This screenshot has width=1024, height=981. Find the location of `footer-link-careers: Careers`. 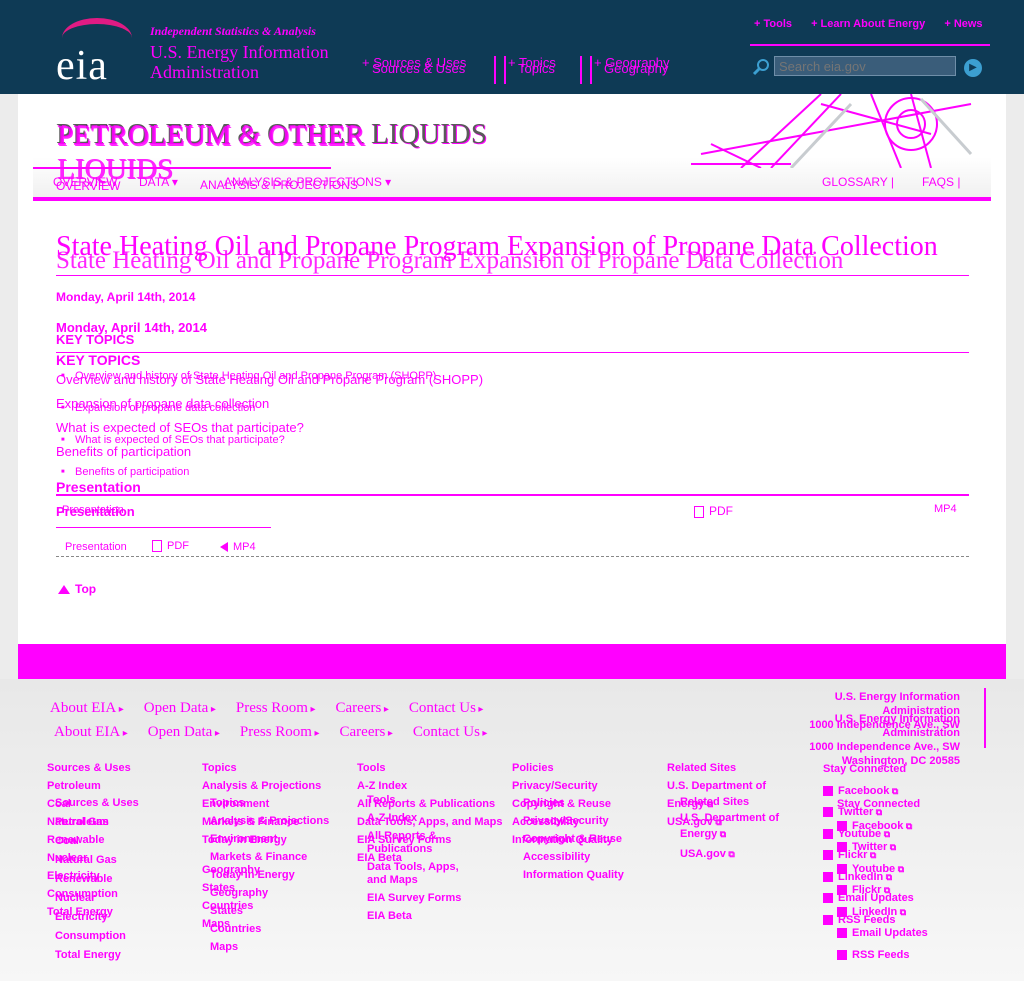

footer-link-careers: Careers is located at coordinates (362, 708).